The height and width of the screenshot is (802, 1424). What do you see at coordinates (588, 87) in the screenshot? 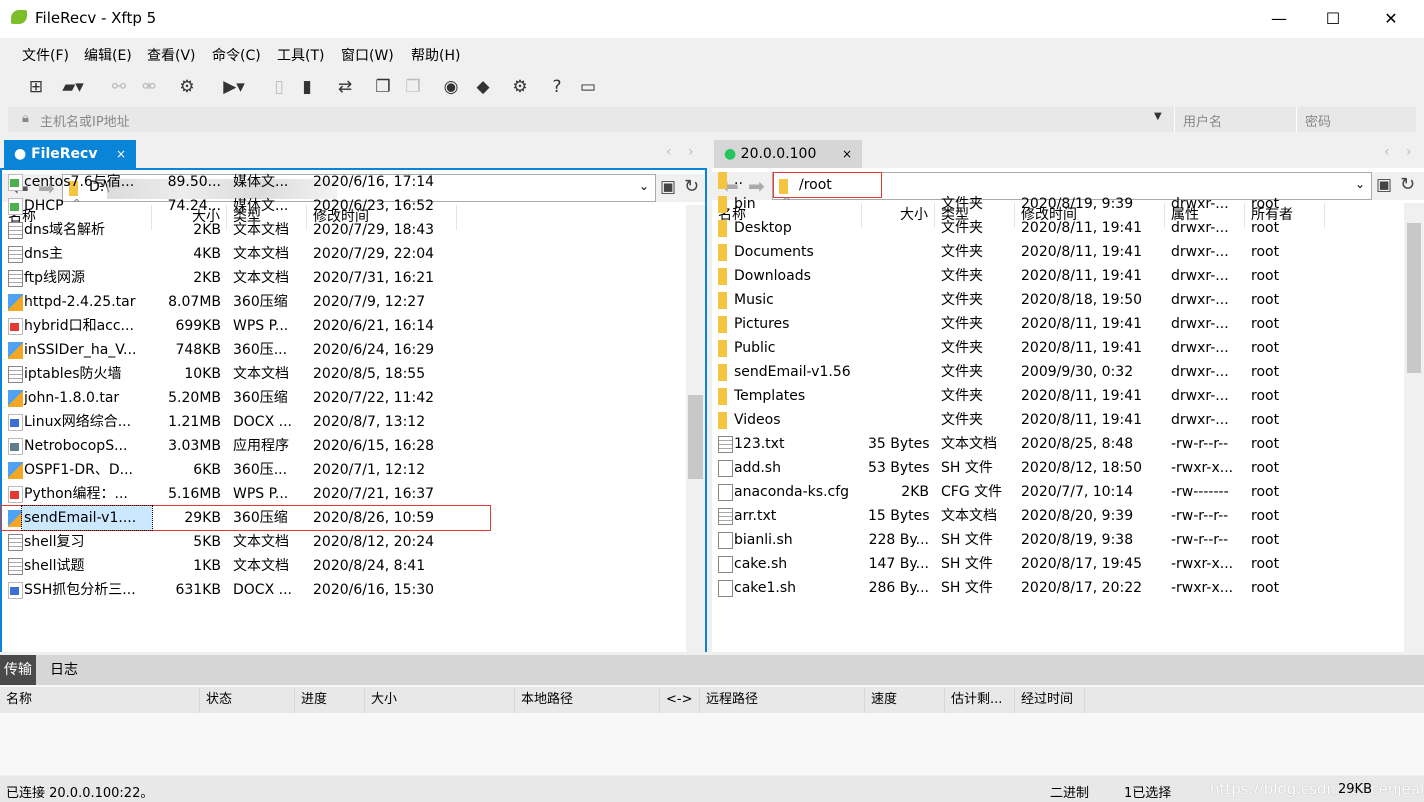
I see `feedback-icon: ▭` at bounding box center [588, 87].